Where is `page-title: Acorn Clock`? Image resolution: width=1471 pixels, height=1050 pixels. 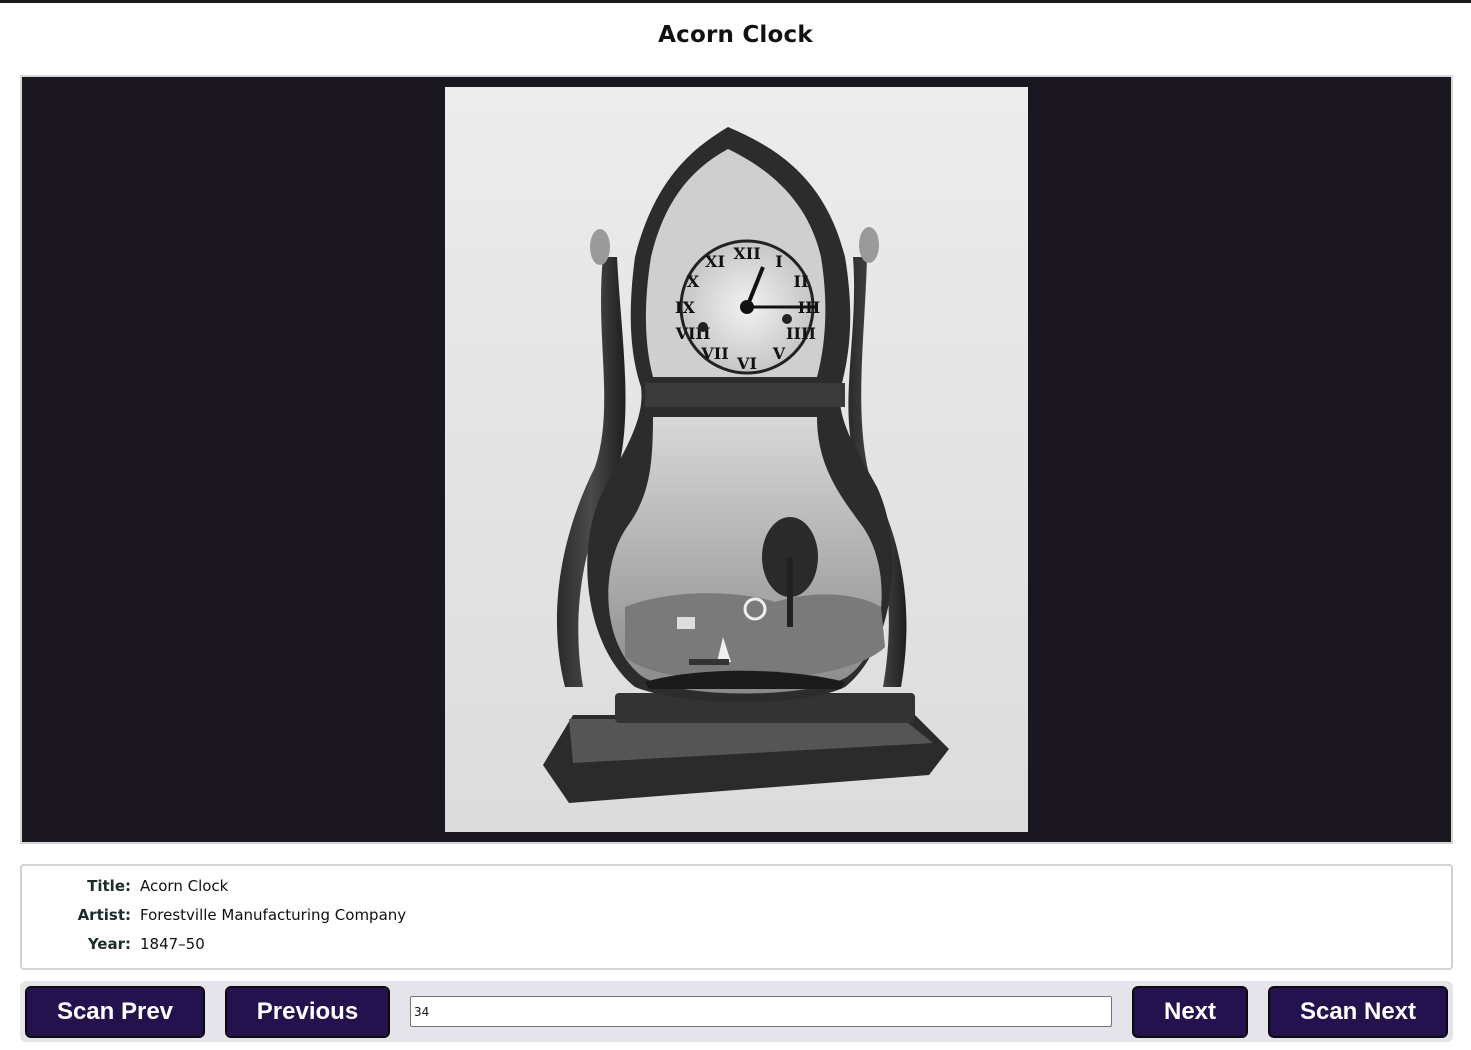 page-title: Acorn Clock is located at coordinates (735, 35).